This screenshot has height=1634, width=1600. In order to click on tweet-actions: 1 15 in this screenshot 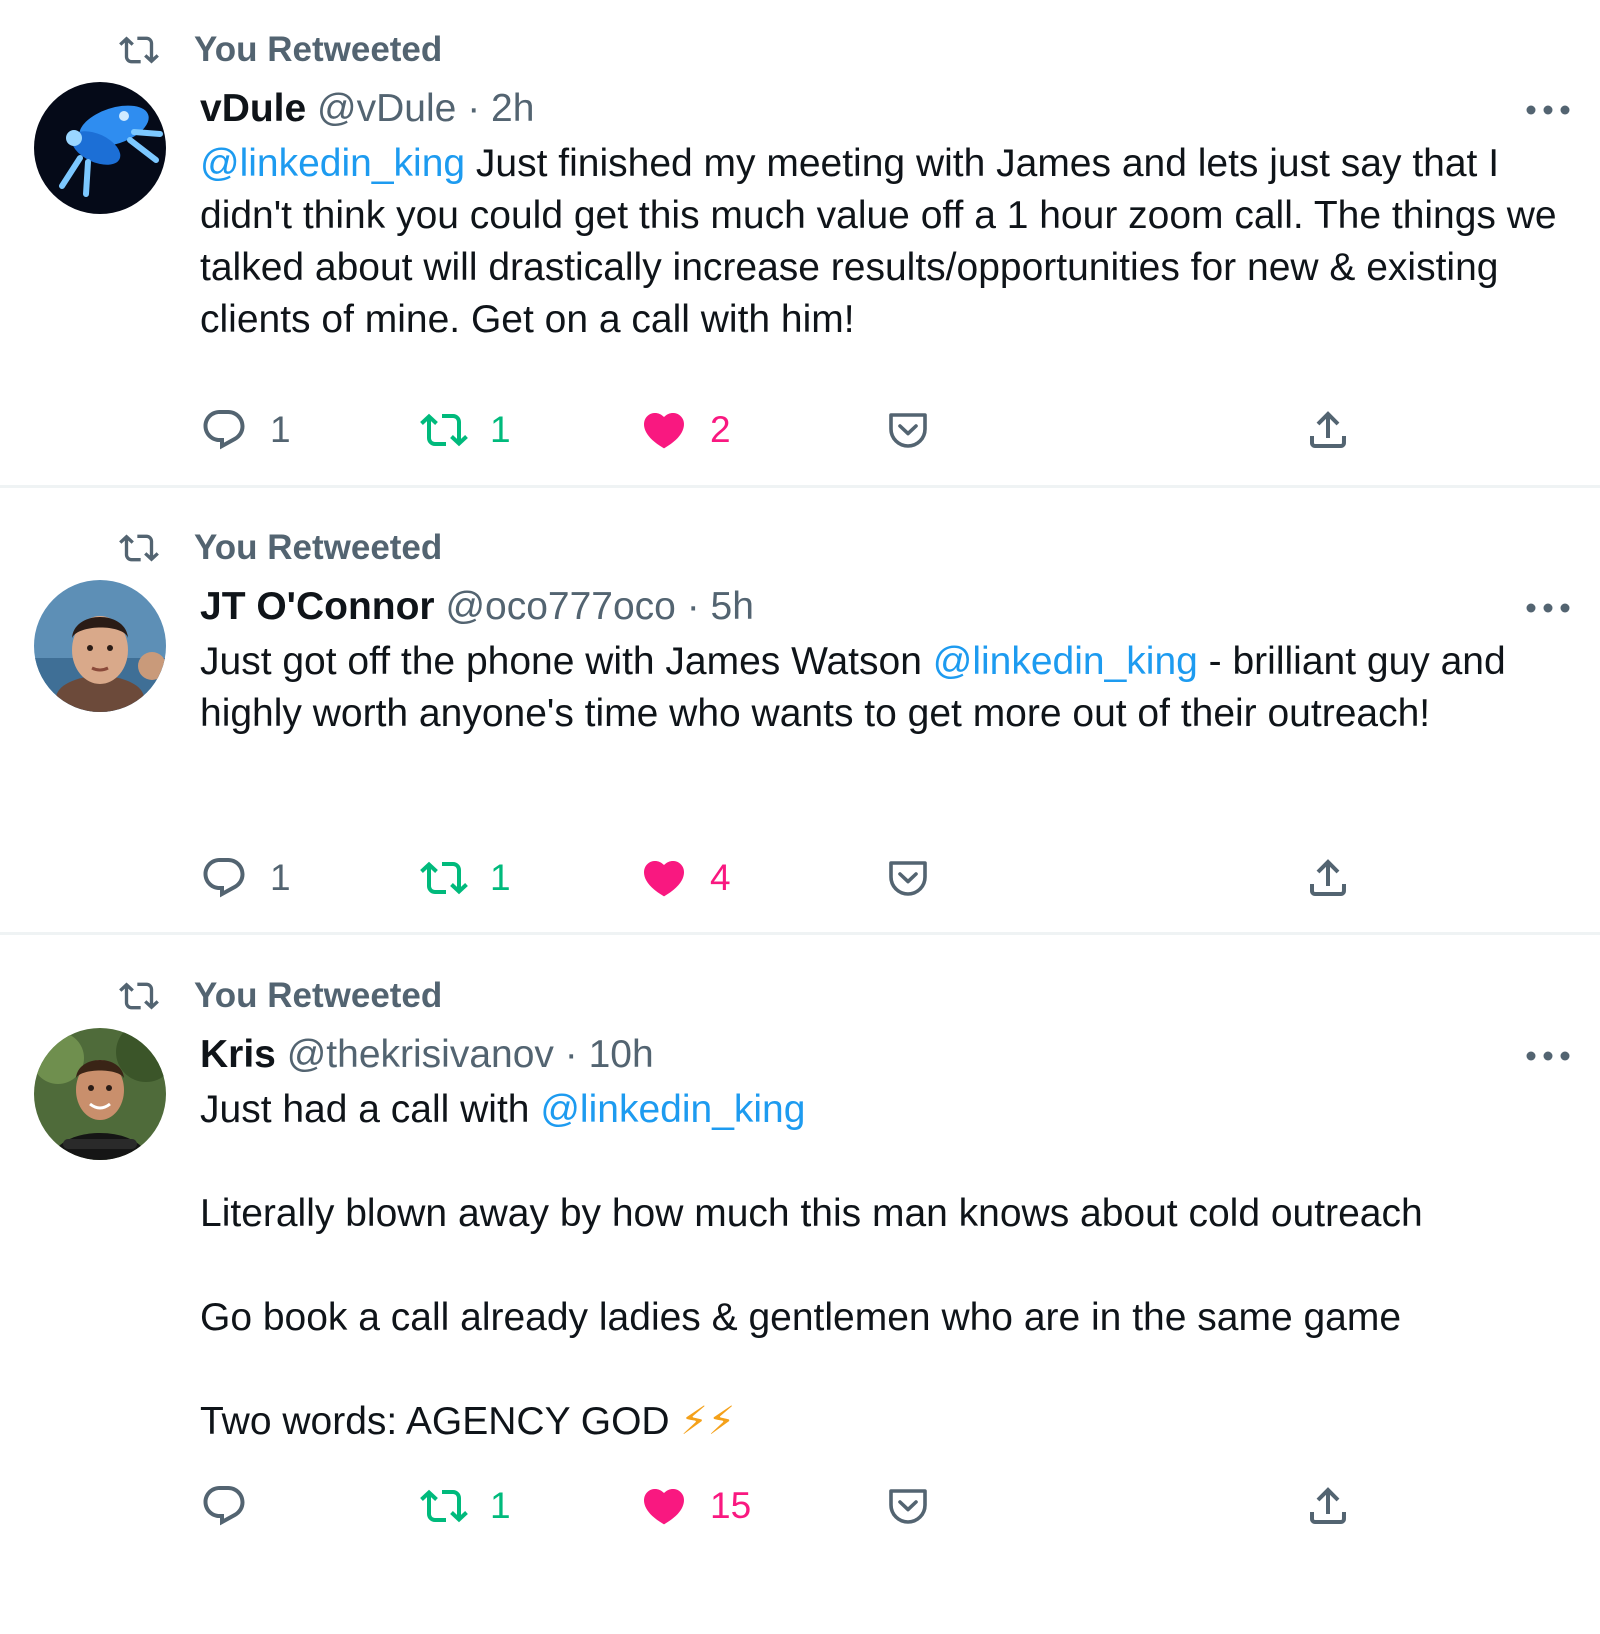, I will do `click(800, 1506)`.